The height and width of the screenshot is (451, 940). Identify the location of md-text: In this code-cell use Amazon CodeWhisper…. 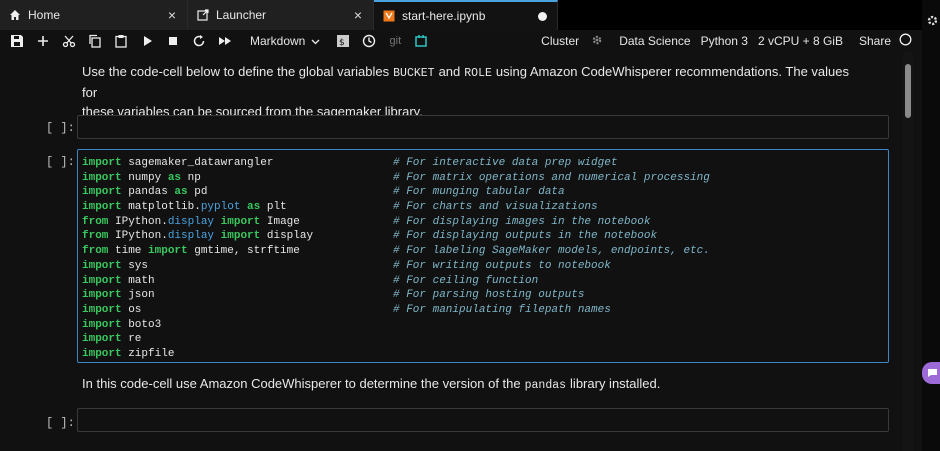
(301, 383).